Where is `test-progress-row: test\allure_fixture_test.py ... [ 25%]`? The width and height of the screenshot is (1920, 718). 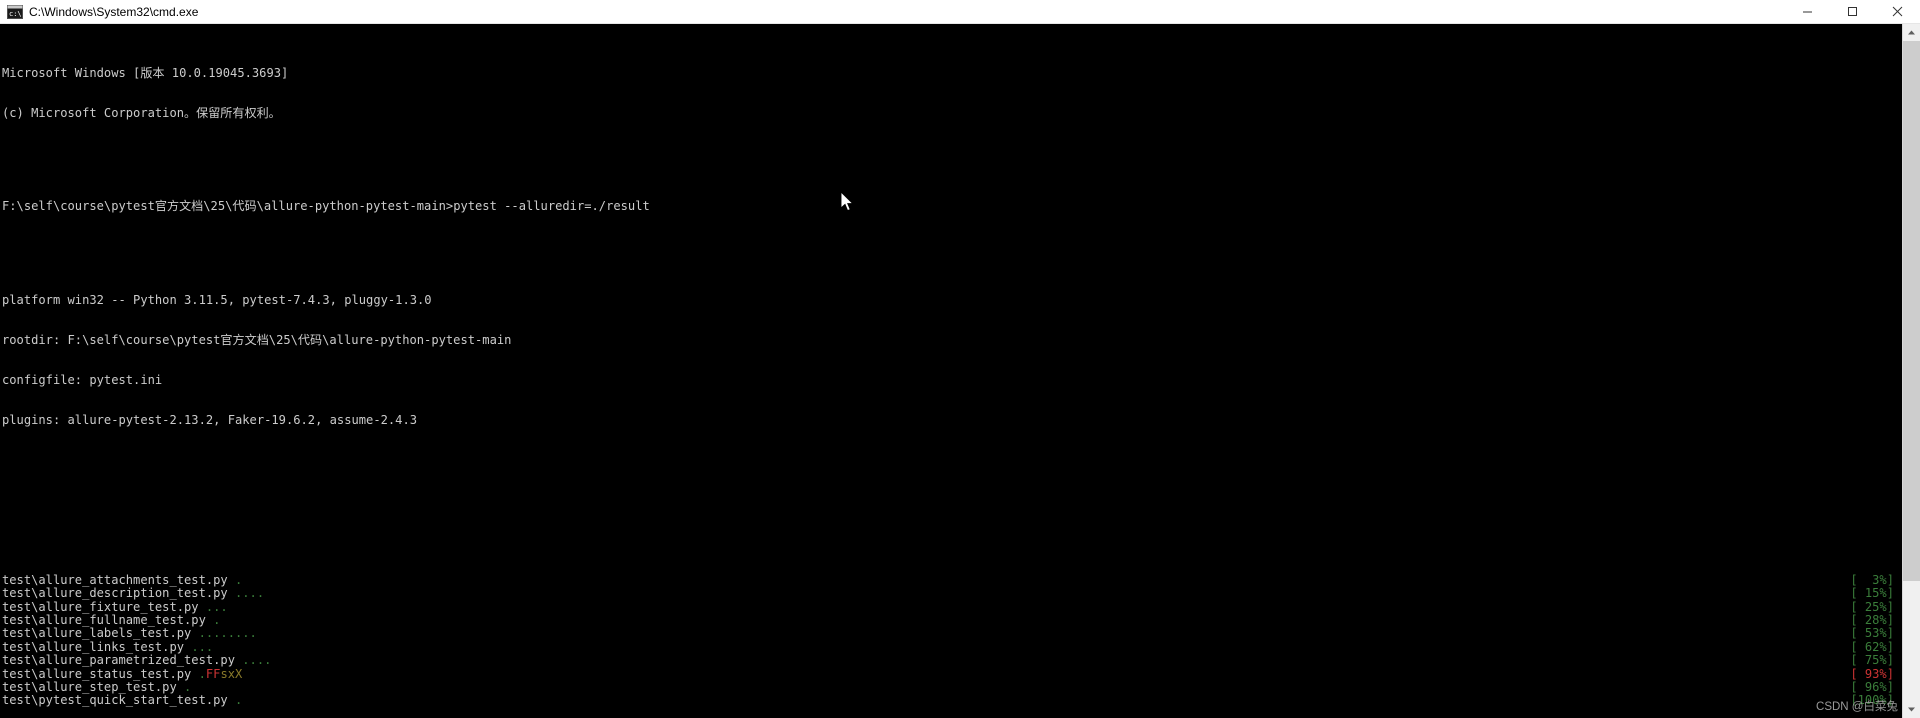 test-progress-row: test\allure_fixture_test.py ... [ 25%] is located at coordinates (952, 606).